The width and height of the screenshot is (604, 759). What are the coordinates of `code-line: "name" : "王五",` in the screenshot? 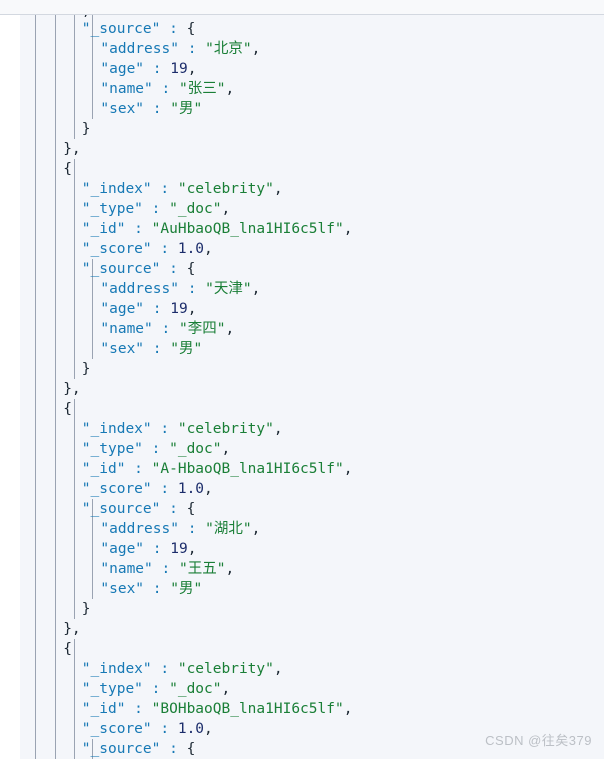 It's located at (167, 569).